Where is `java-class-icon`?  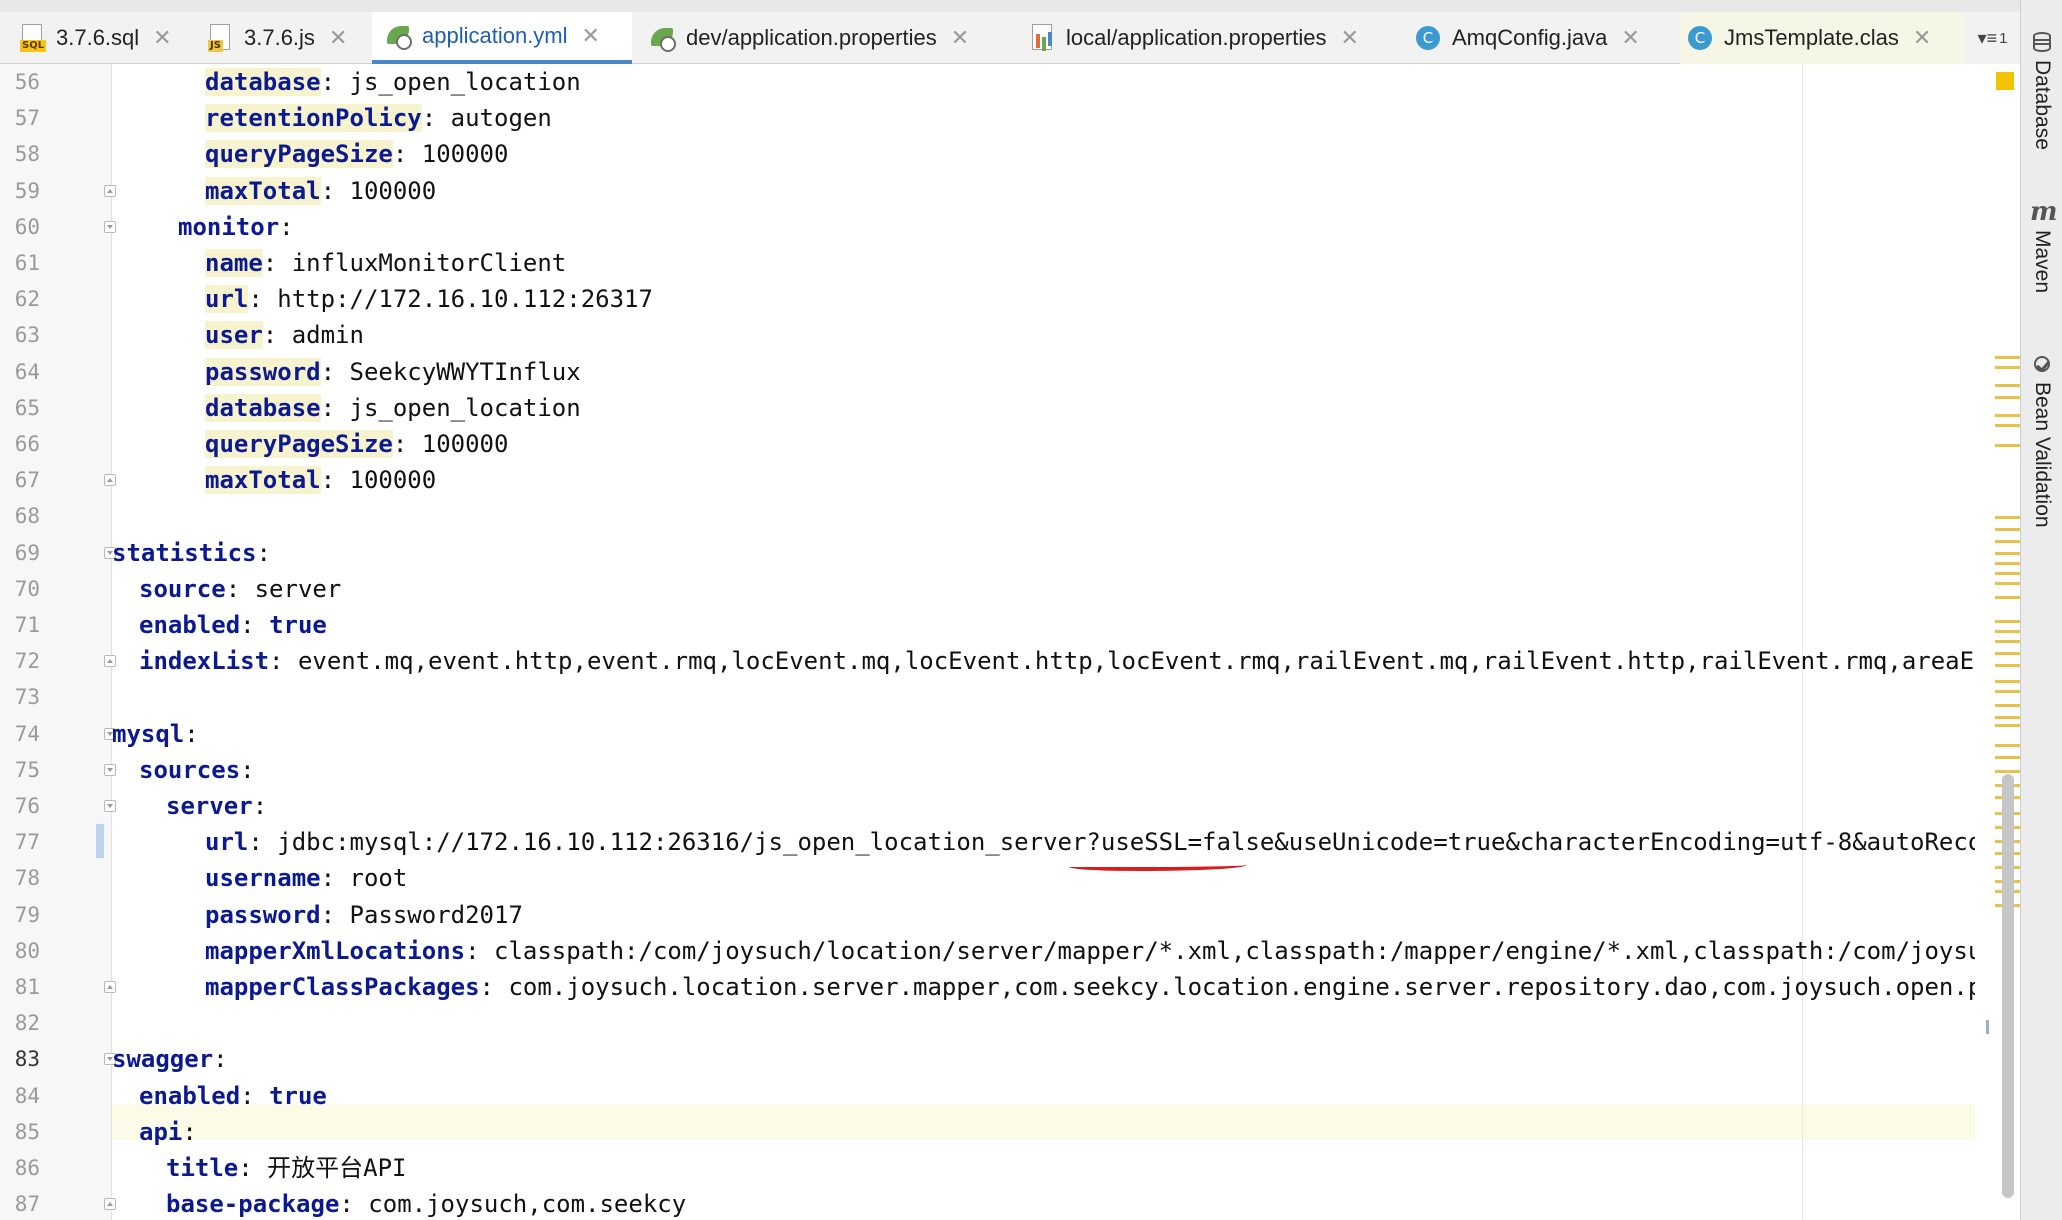 java-class-icon is located at coordinates (1429, 38).